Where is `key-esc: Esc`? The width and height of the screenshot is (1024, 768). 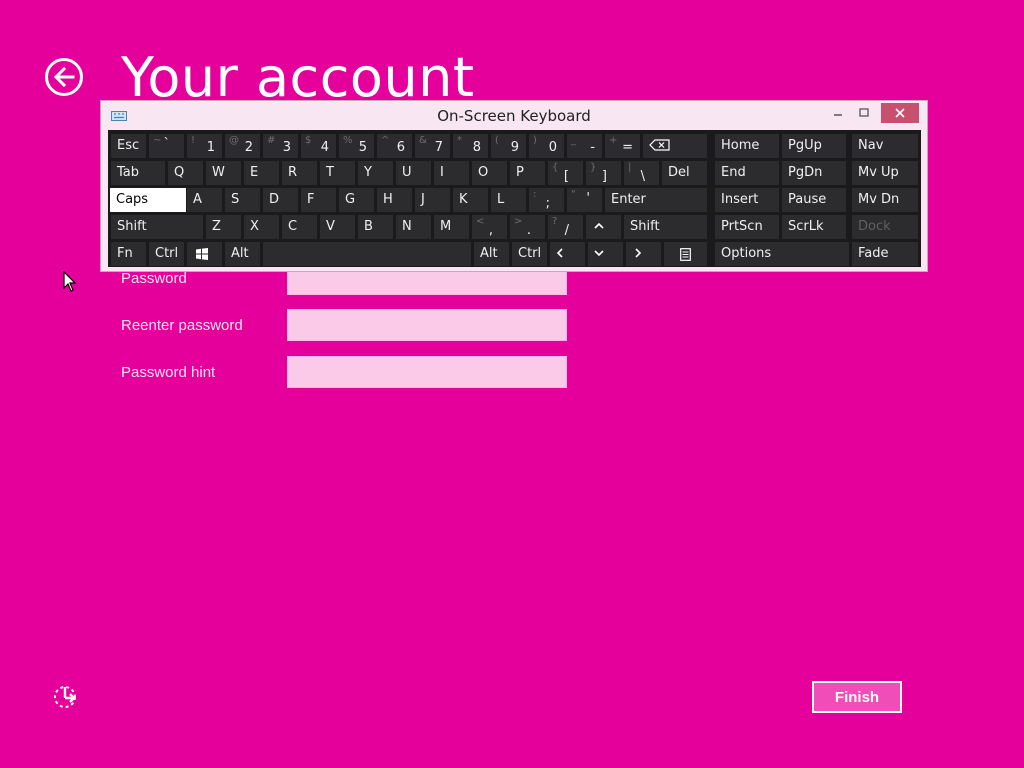 key-esc: Esc is located at coordinates (128, 146).